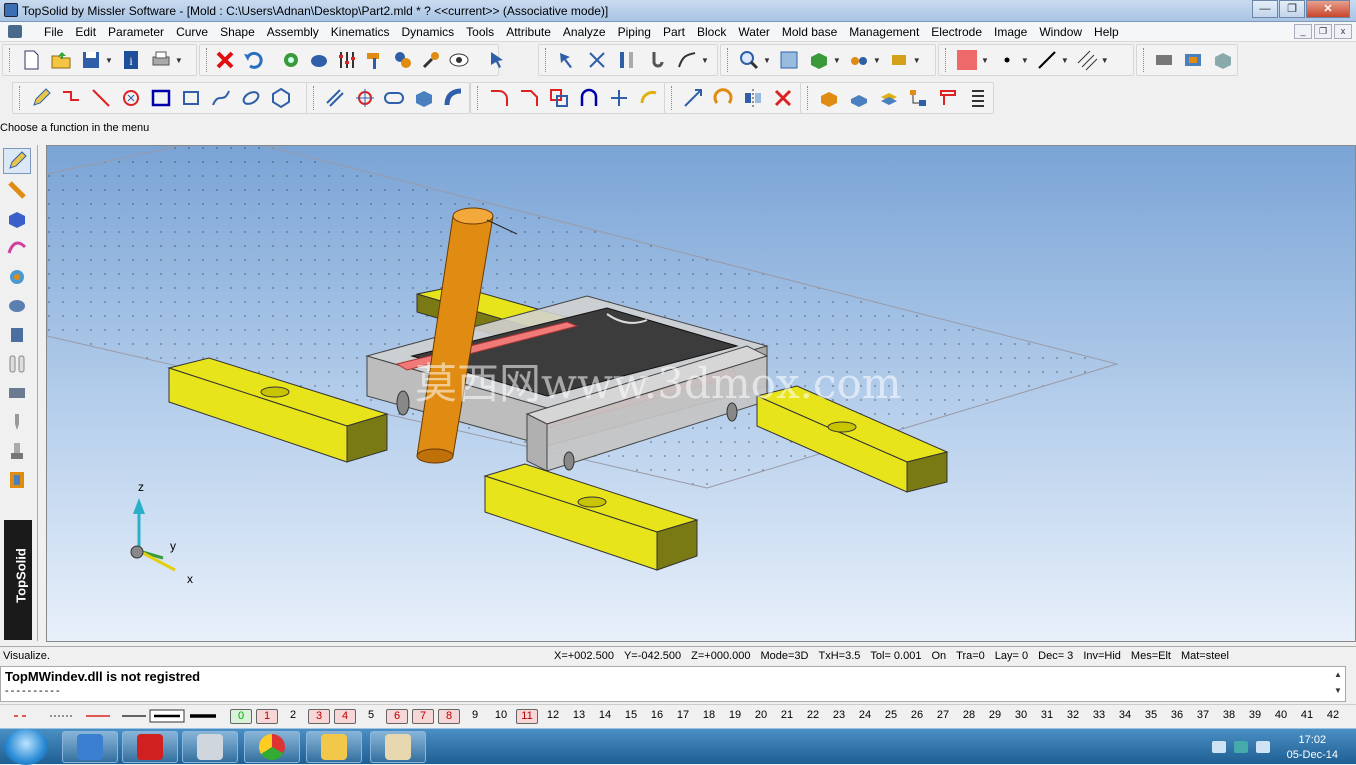 The image size is (1356, 765). What do you see at coordinates (969, 716) in the screenshot?
I see `layer-number: 28` at bounding box center [969, 716].